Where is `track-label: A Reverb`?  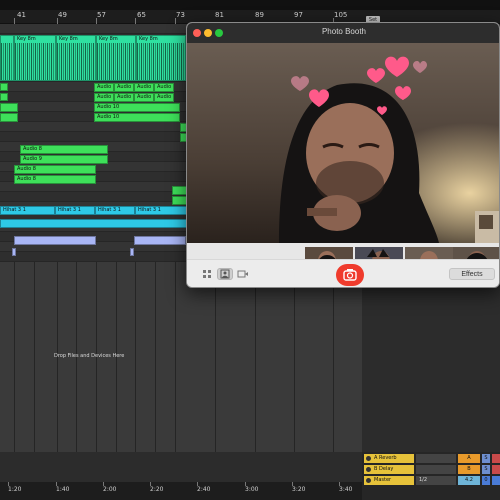
track-label: A Reverb is located at coordinates (385, 458).